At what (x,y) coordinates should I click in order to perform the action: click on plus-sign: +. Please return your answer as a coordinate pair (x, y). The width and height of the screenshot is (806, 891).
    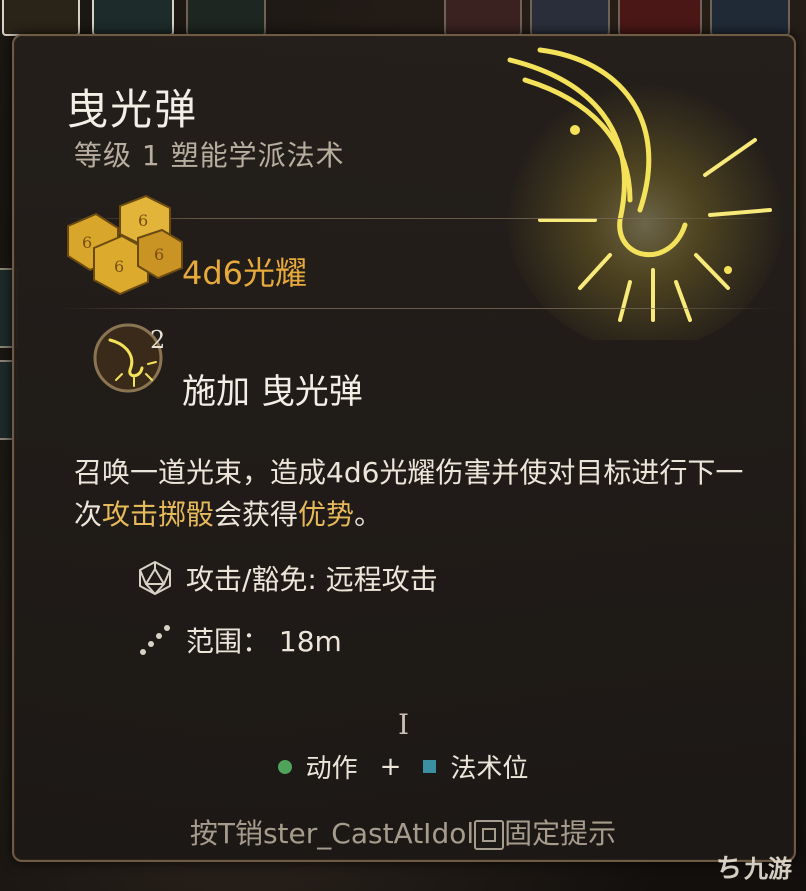
    Looking at the image, I should click on (390, 766).